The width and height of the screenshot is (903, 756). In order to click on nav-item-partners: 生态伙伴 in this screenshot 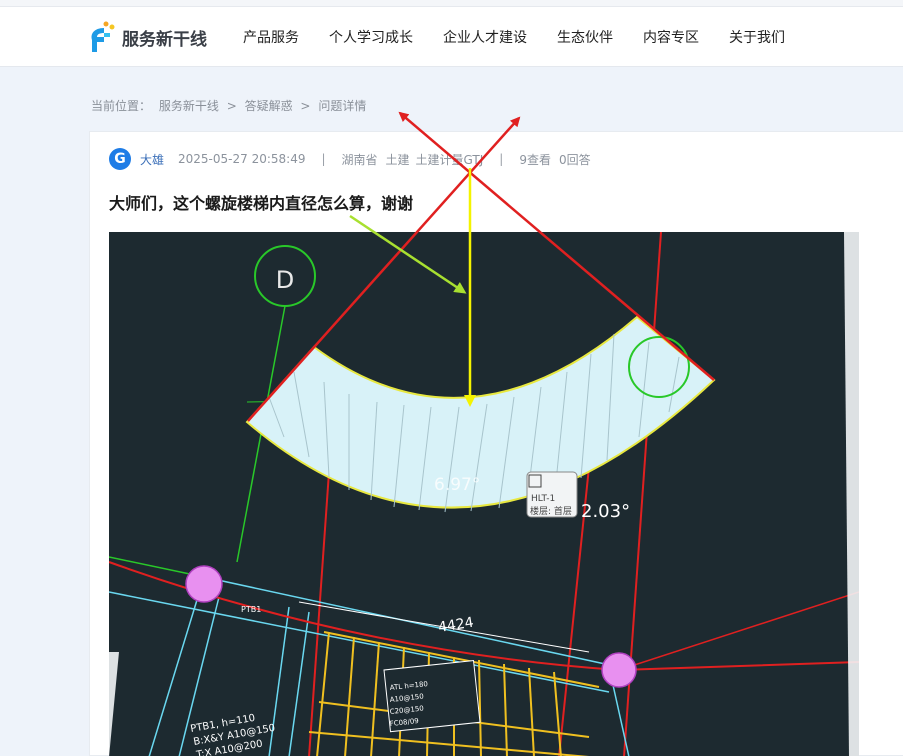, I will do `click(585, 37)`.